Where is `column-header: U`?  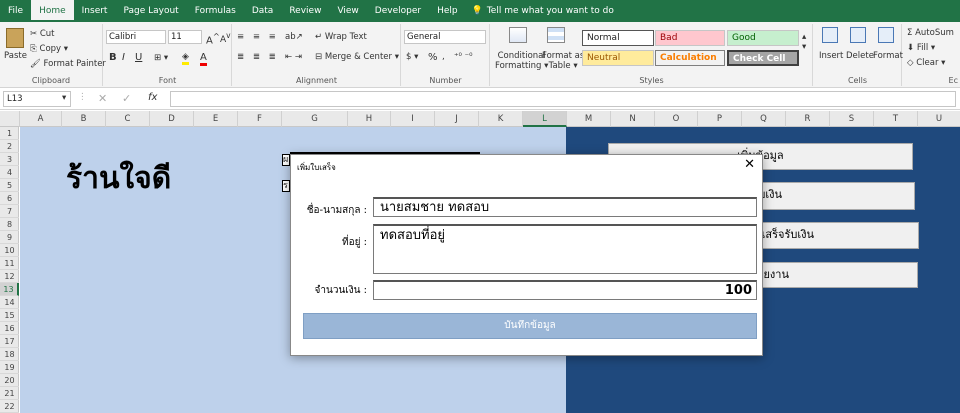
column-header: U is located at coordinates (939, 119).